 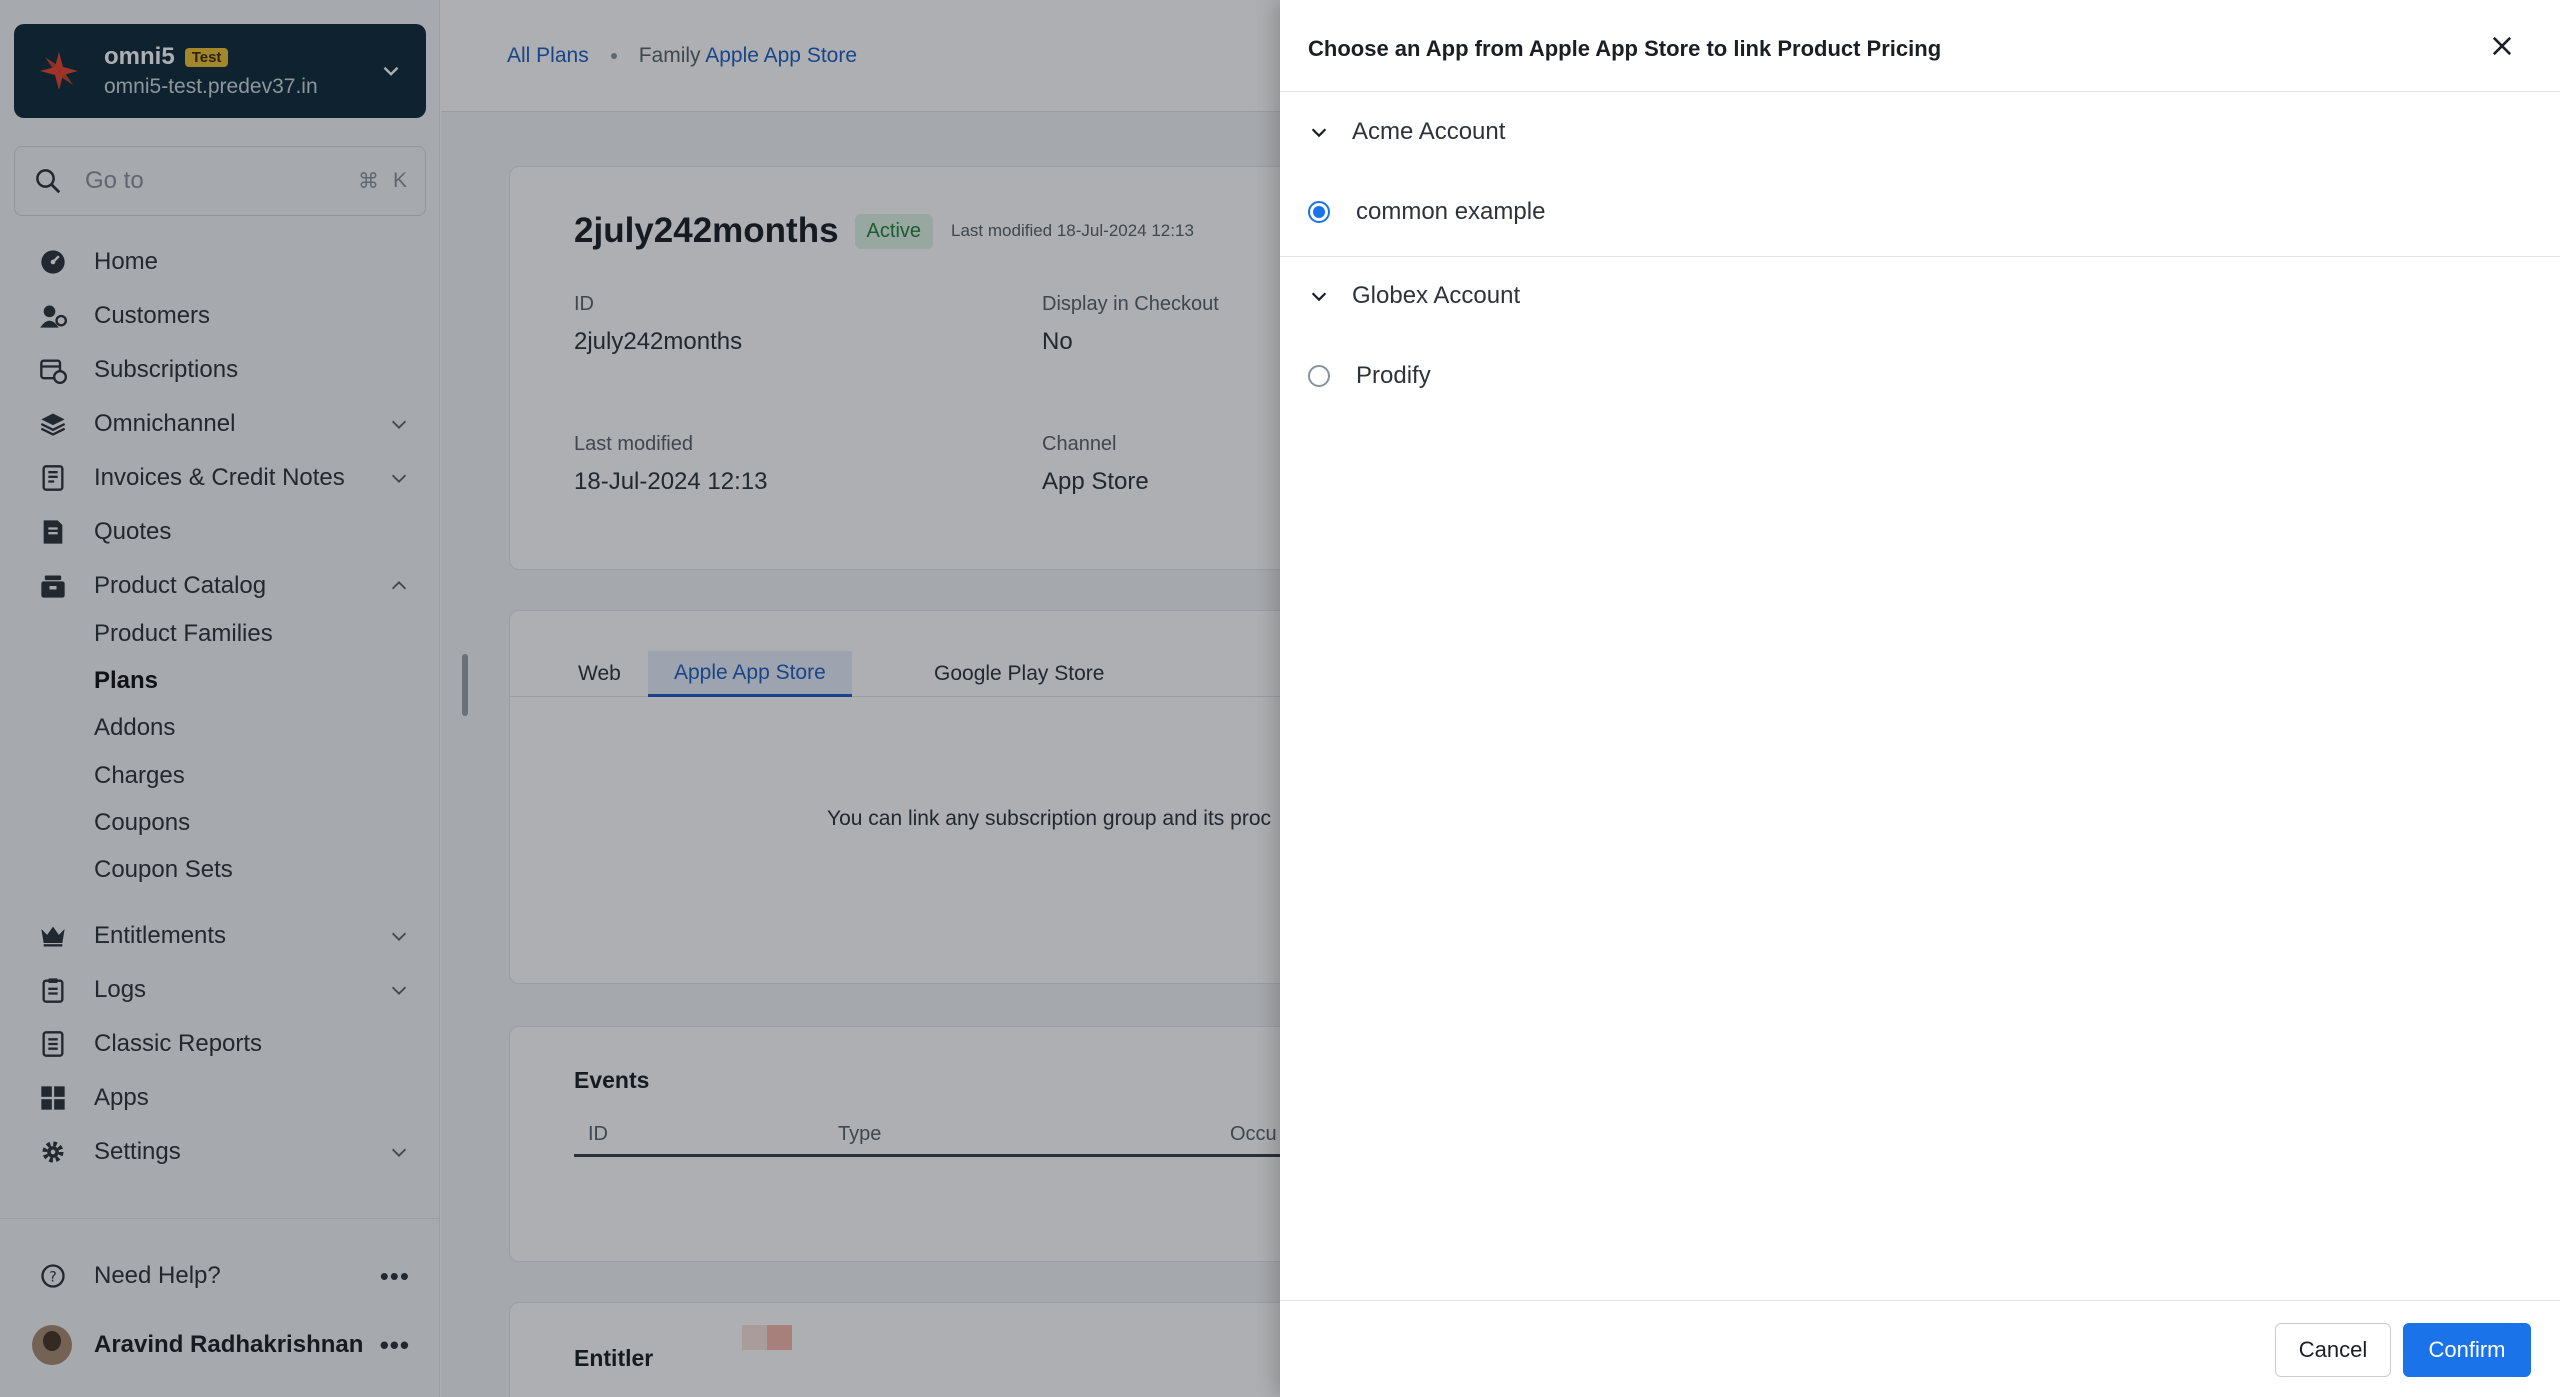 I want to click on app-option-label: Prodify, so click(x=1393, y=375).